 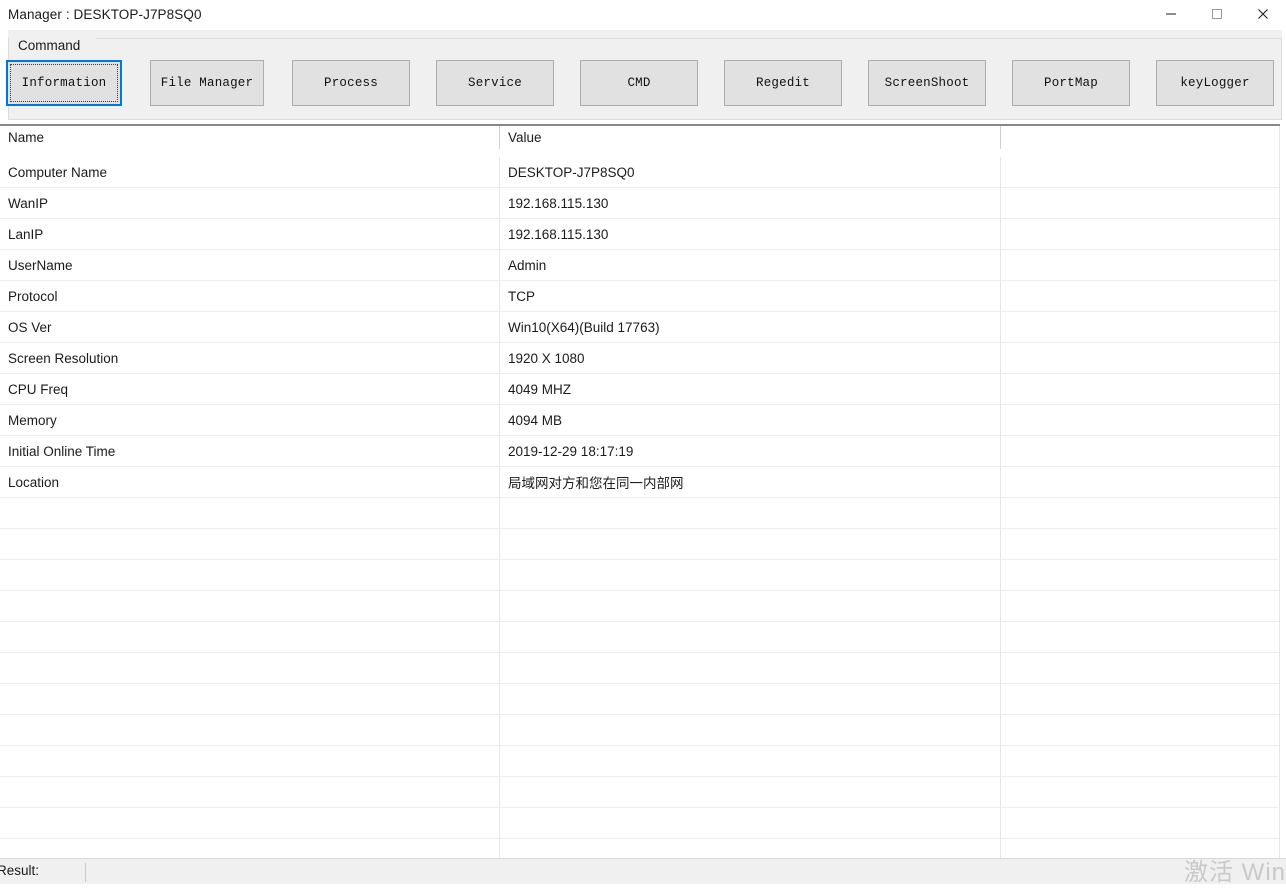 I want to click on command-button-label: Regedit, so click(x=783, y=83).